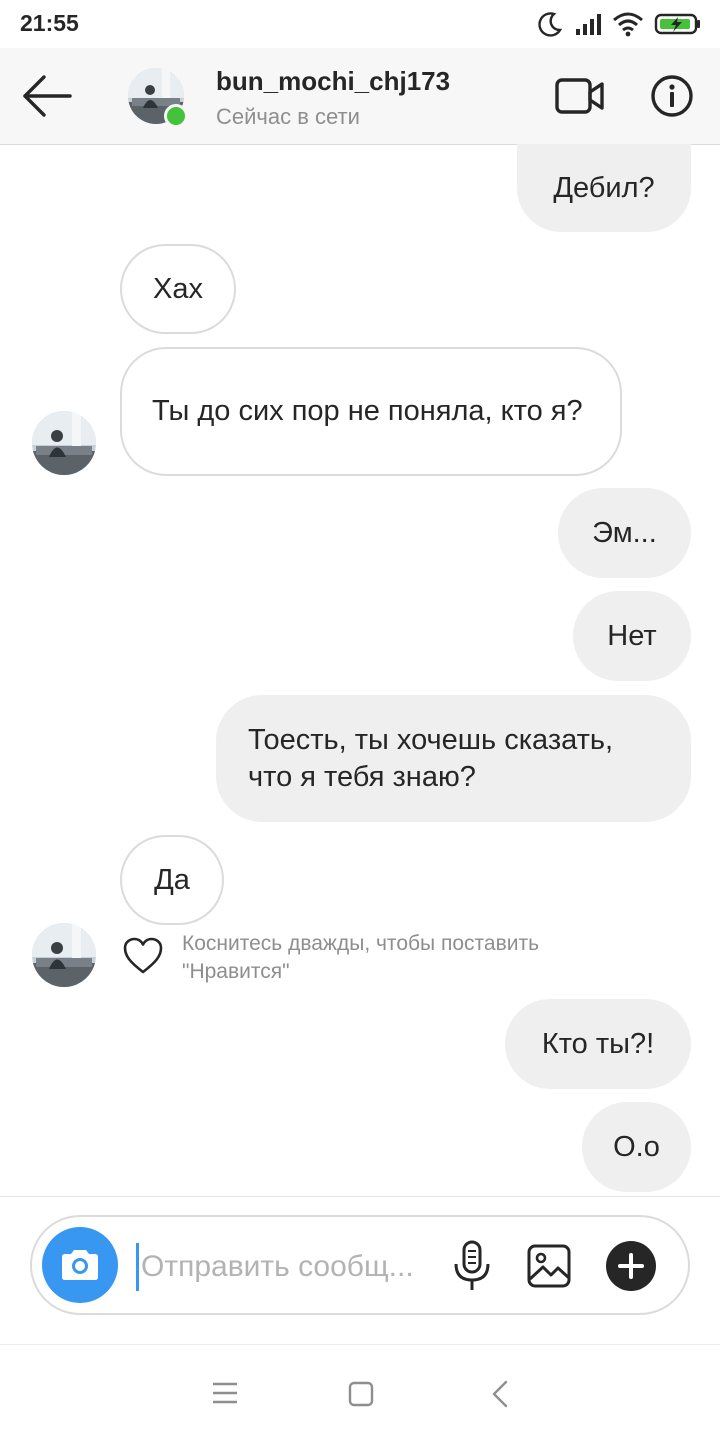 The width and height of the screenshot is (720, 1441). I want to click on microphone-icon, so click(472, 1265).